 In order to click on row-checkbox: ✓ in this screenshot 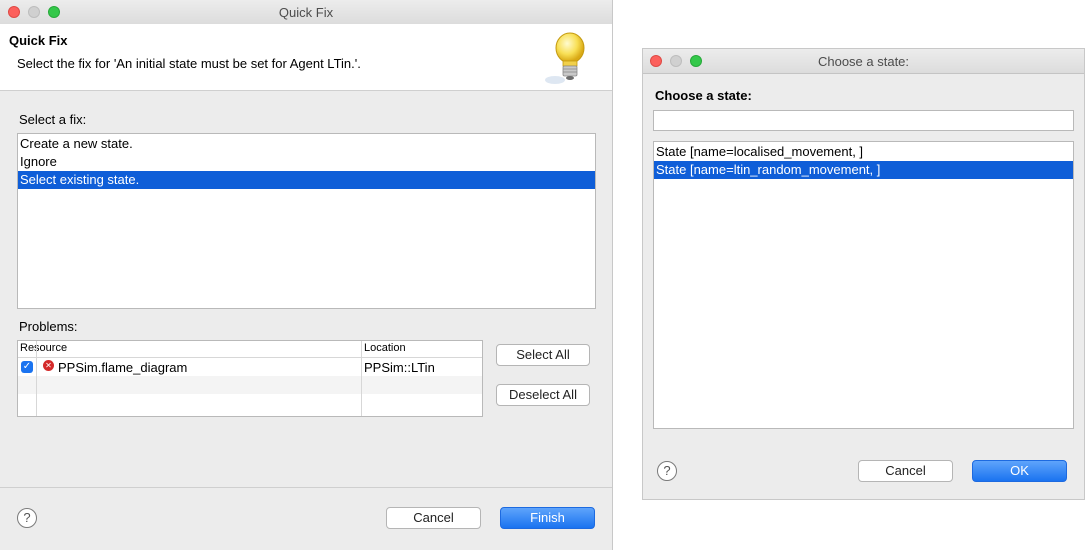, I will do `click(27, 367)`.